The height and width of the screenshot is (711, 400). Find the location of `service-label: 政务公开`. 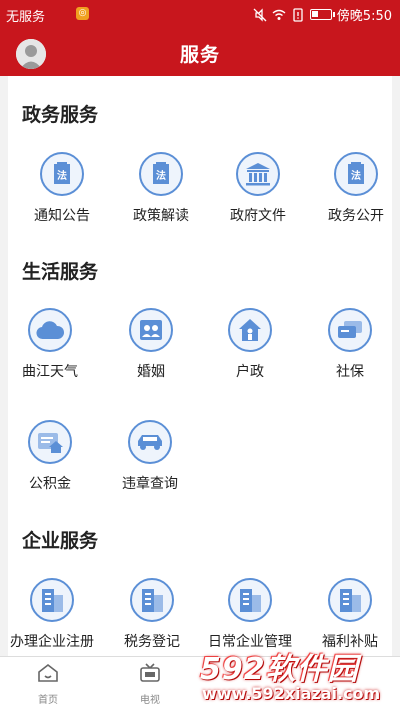

service-label: 政务公开 is located at coordinates (356, 216).